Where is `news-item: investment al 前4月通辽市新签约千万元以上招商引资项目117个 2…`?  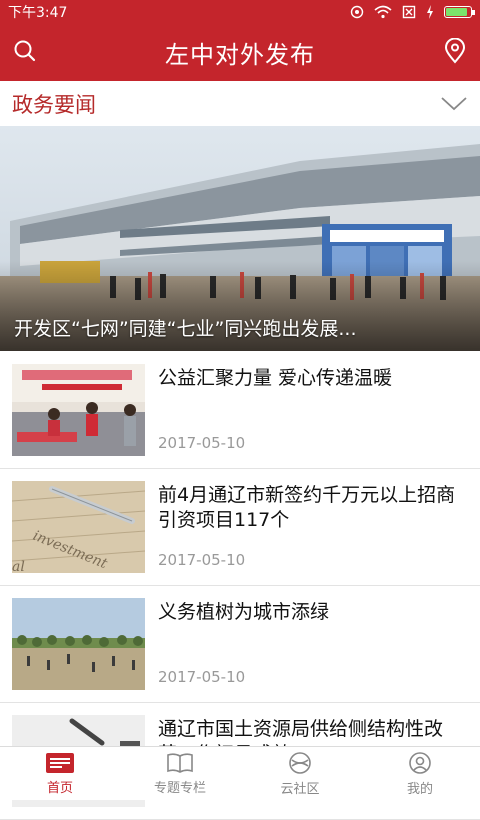
news-item: investment al 前4月通辽市新签约千万元以上招商引资项目117个 2… is located at coordinates (240, 527).